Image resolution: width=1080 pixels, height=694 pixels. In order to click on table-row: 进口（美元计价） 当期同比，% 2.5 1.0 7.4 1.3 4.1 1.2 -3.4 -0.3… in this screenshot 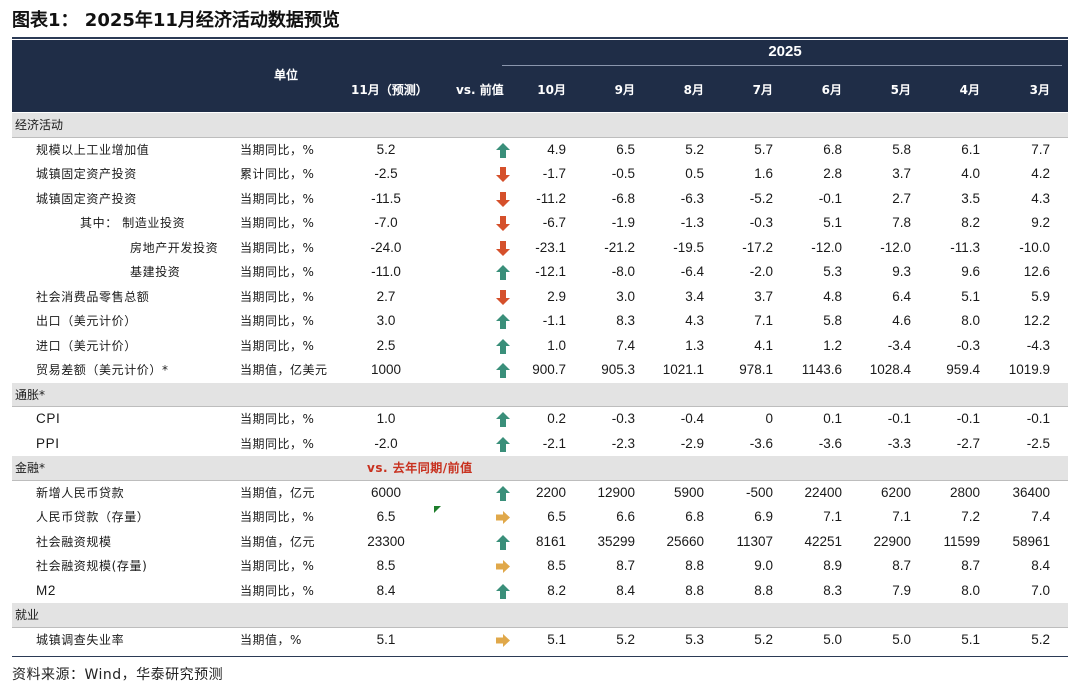, I will do `click(540, 346)`.